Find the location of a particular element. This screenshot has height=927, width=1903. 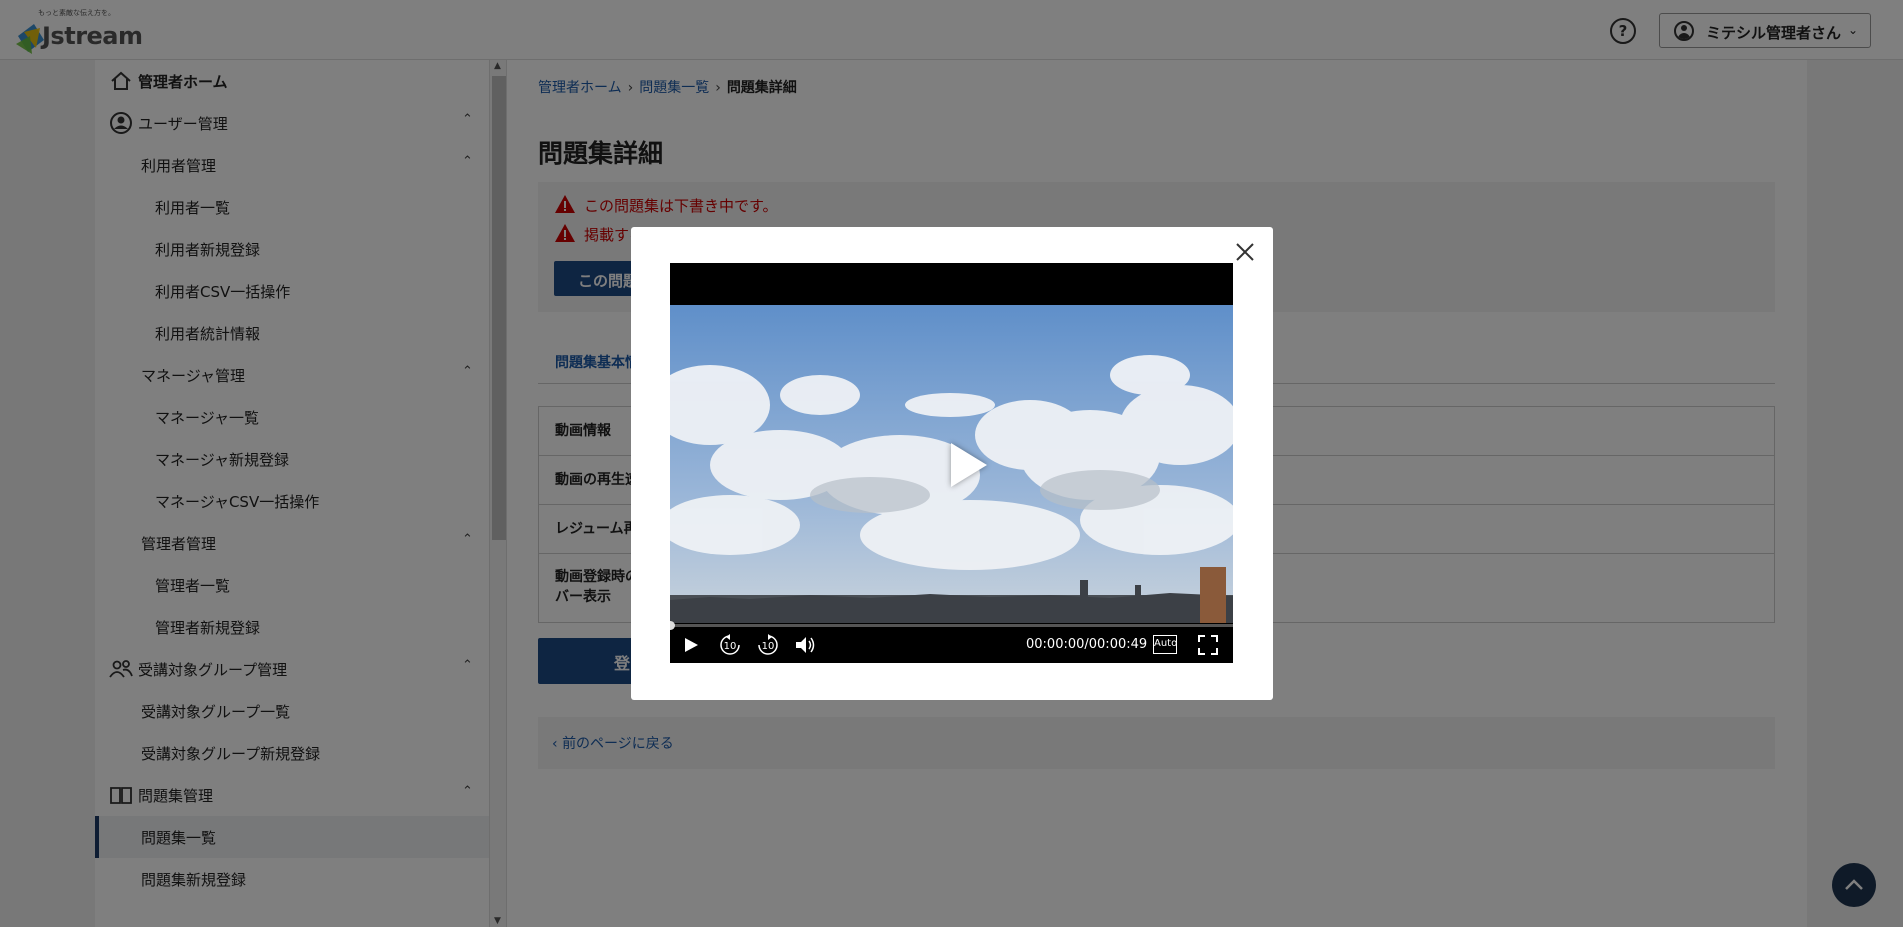

forward-10-icon: 10 is located at coordinates (768, 645).